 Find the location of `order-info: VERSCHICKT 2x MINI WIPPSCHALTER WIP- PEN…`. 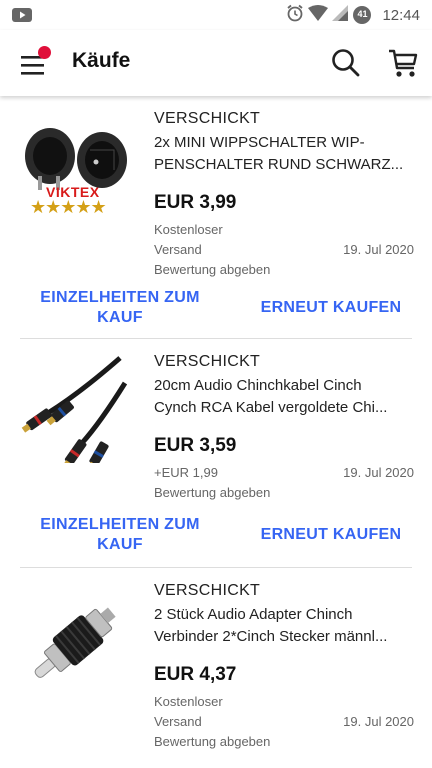

order-info: VERSCHICKT 2x MINI WIPPSCHALTER WIP- PEN… is located at coordinates (284, 195).